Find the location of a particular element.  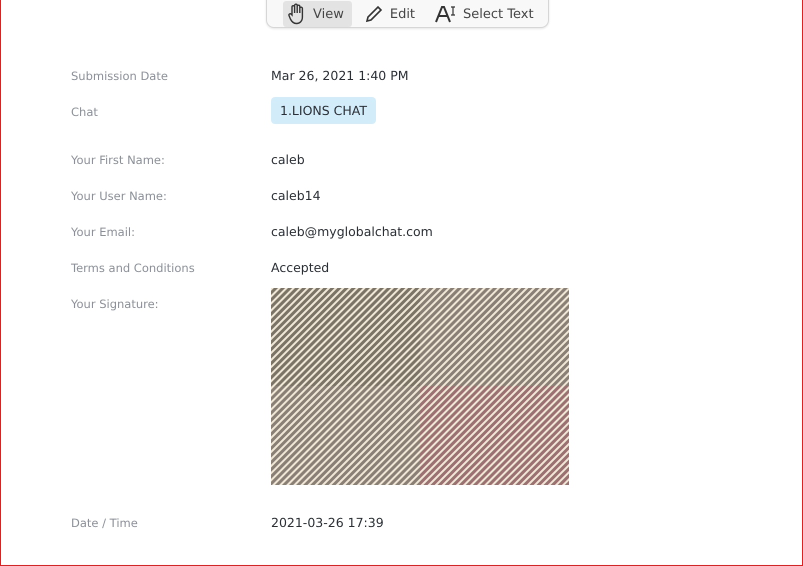

field-label: Your Signature: is located at coordinates (115, 303).